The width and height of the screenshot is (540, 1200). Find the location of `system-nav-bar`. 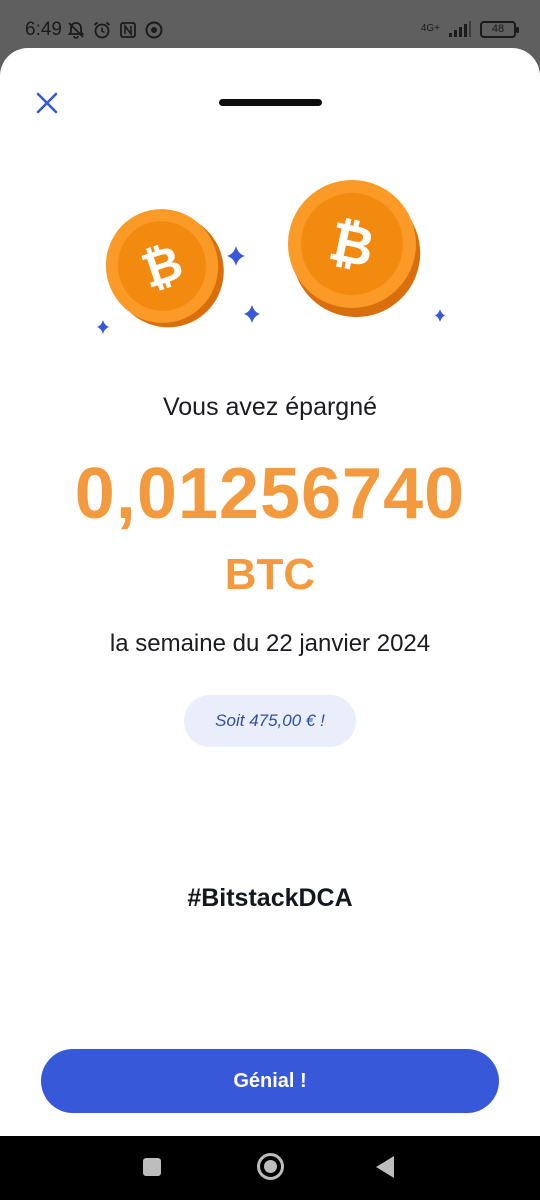

system-nav-bar is located at coordinates (270, 1168).